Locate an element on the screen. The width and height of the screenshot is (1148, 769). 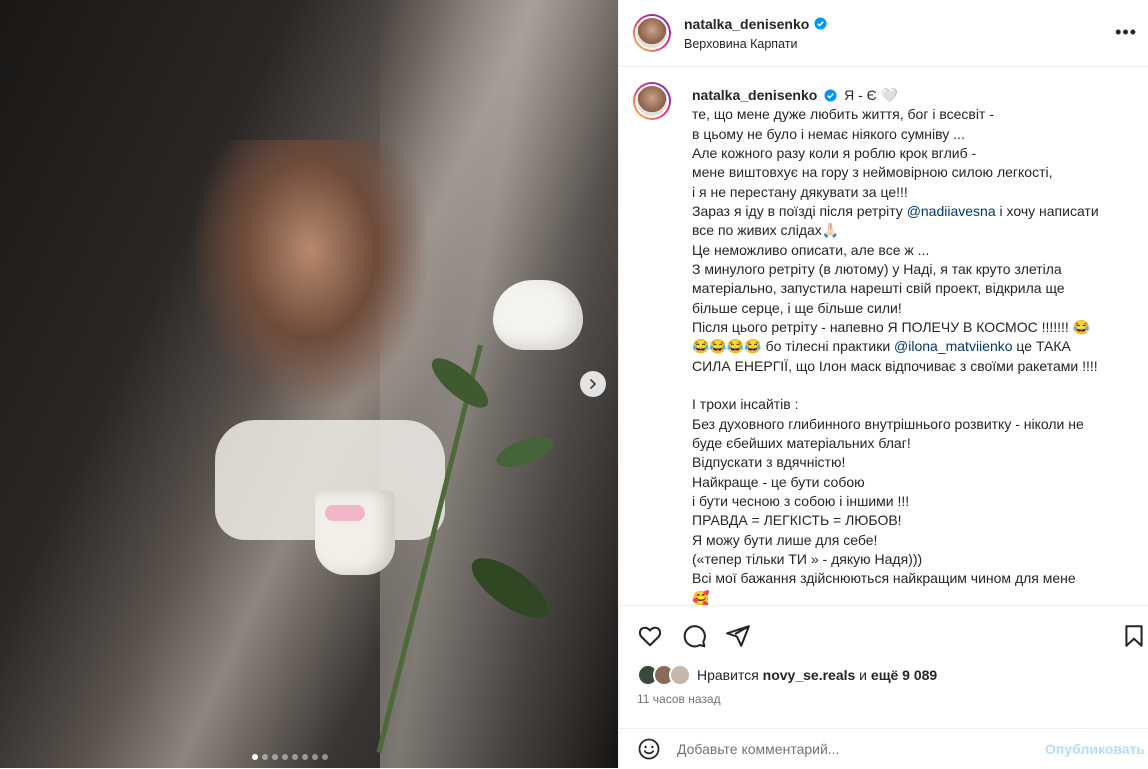
header-username: natalka_denisenko is located at coordinates (746, 24).